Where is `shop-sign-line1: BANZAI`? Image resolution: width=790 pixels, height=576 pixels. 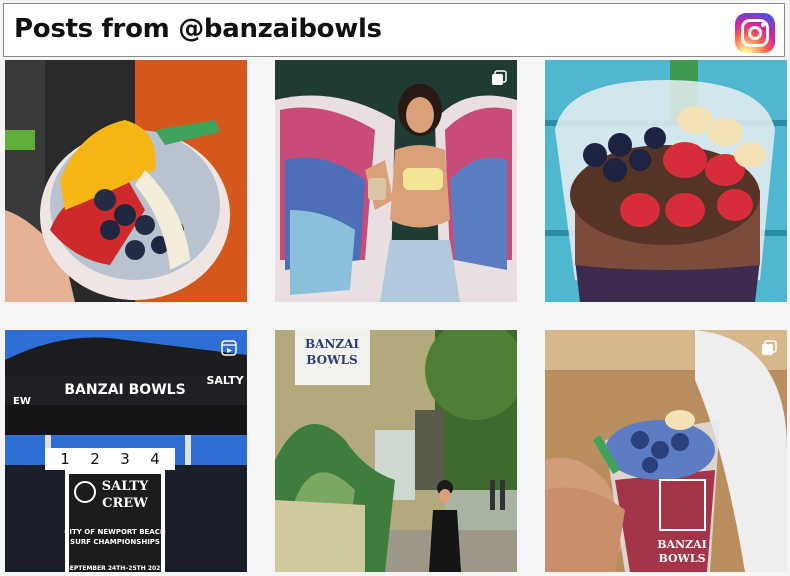
shop-sign-line1: BANZAI is located at coordinates (332, 344).